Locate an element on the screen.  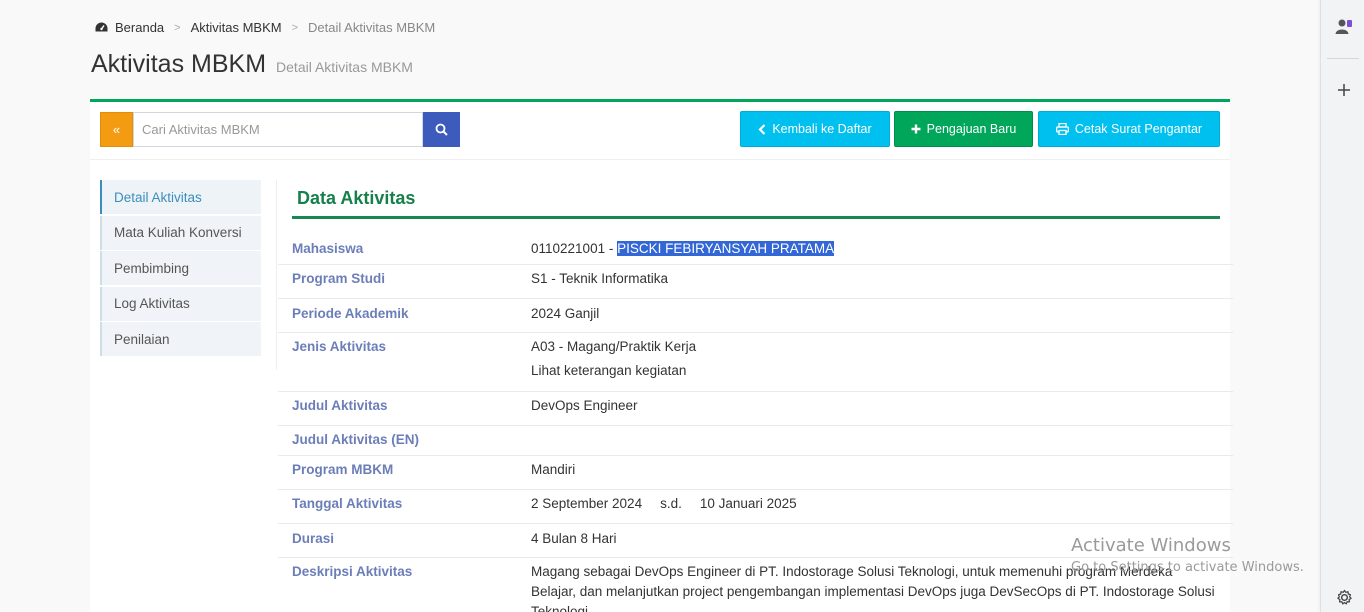
breadcrumb-home: Beranda is located at coordinates (129, 27).